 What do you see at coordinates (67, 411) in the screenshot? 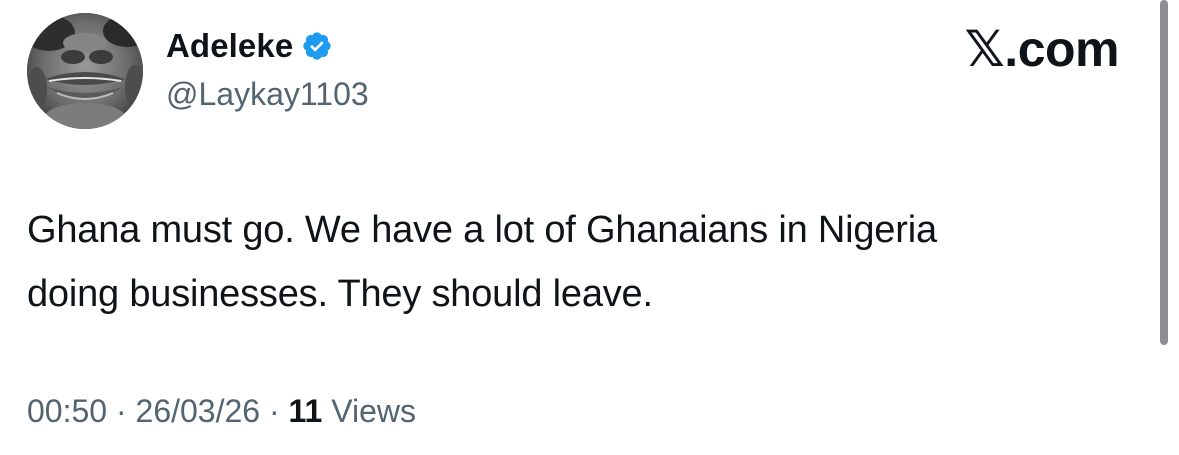
I see `tweet-time: 00:50` at bounding box center [67, 411].